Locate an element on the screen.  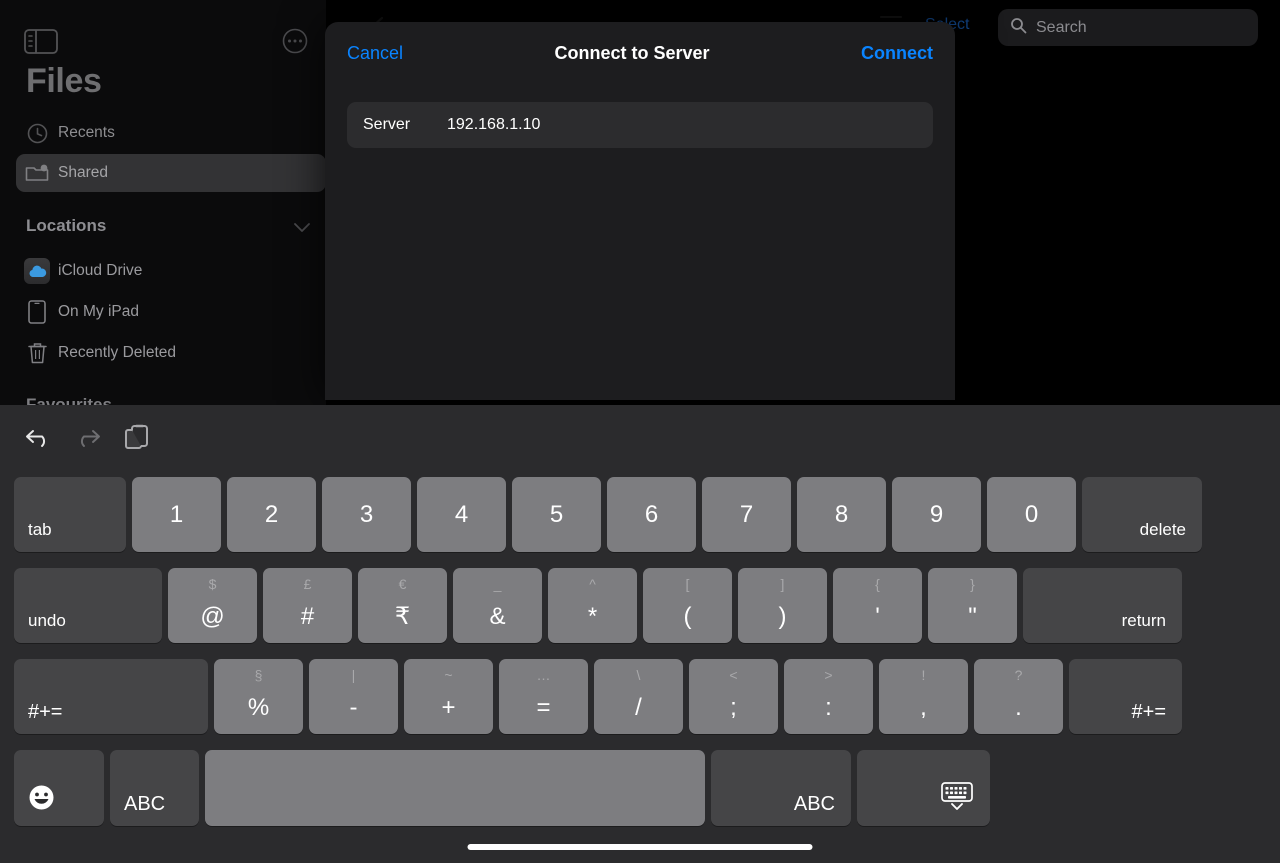
key-label: 3 is located at coordinates (366, 514).